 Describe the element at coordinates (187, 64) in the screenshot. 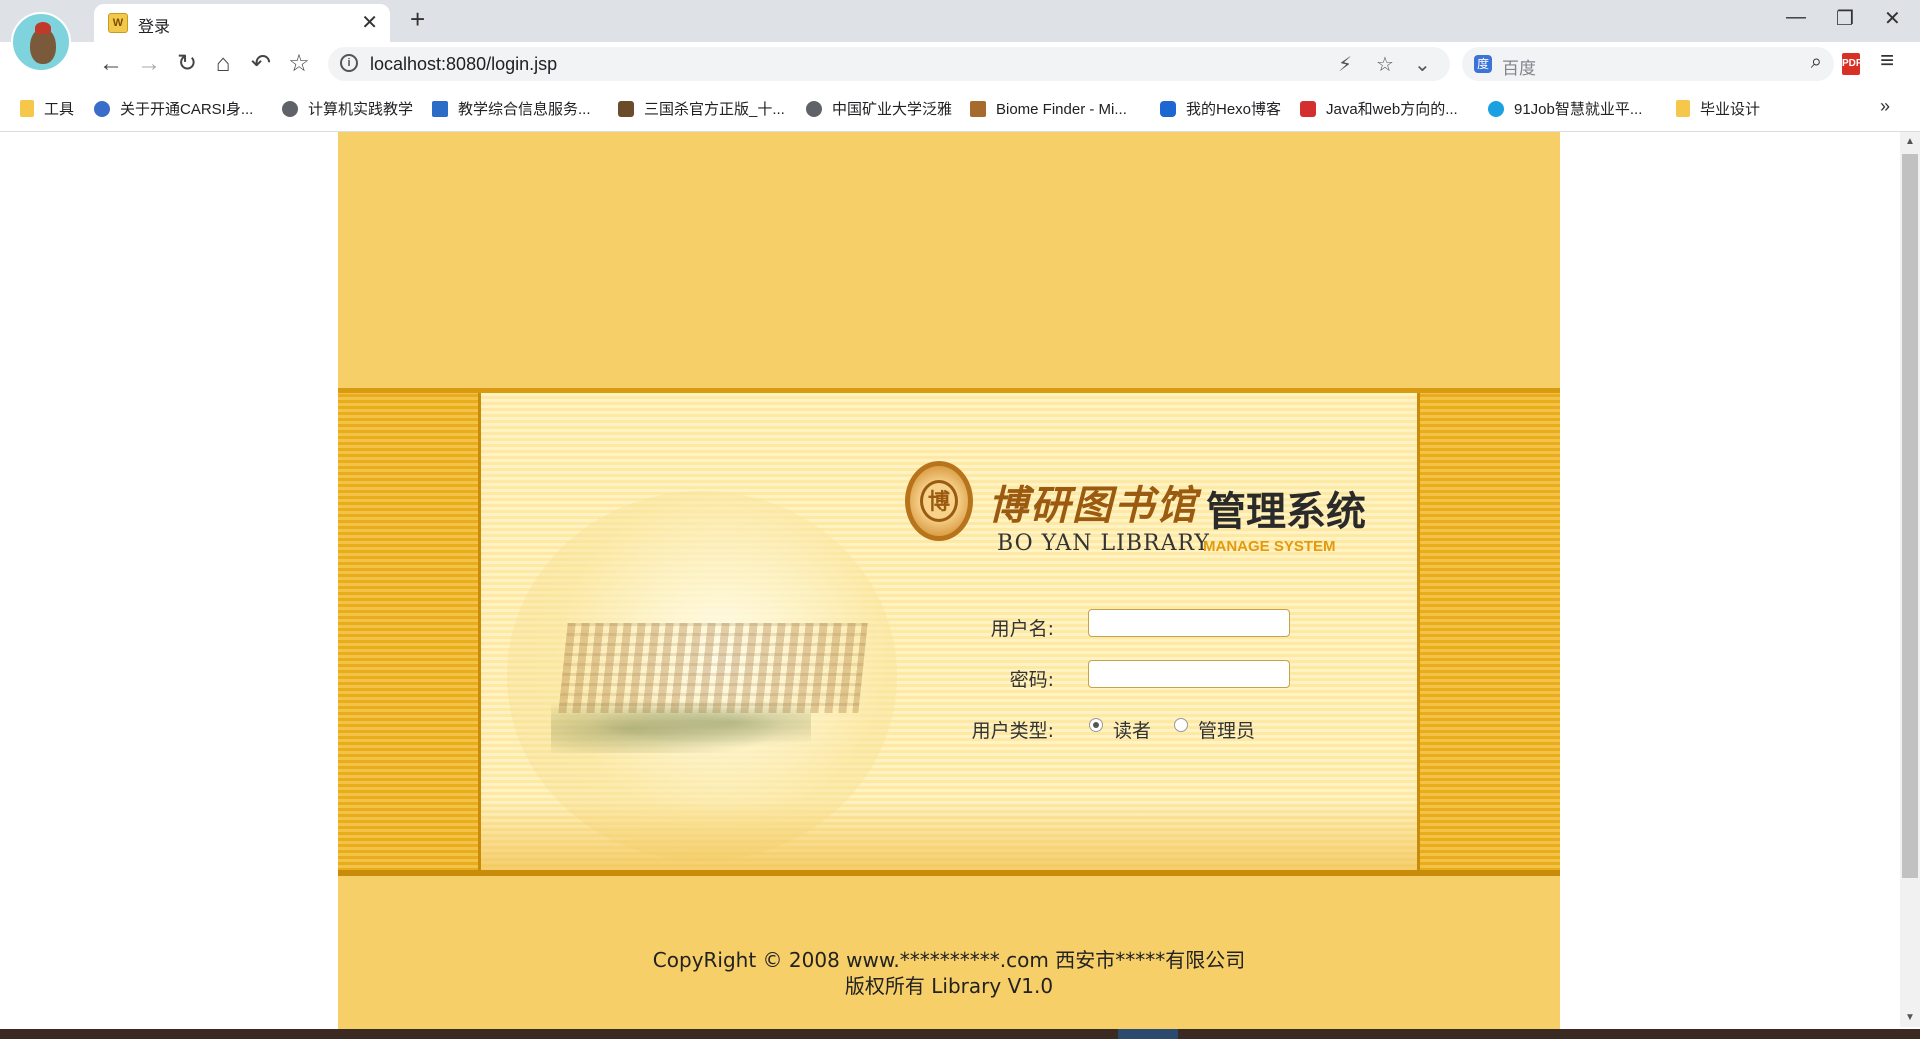

I see `reload-icon: ↻` at that location.